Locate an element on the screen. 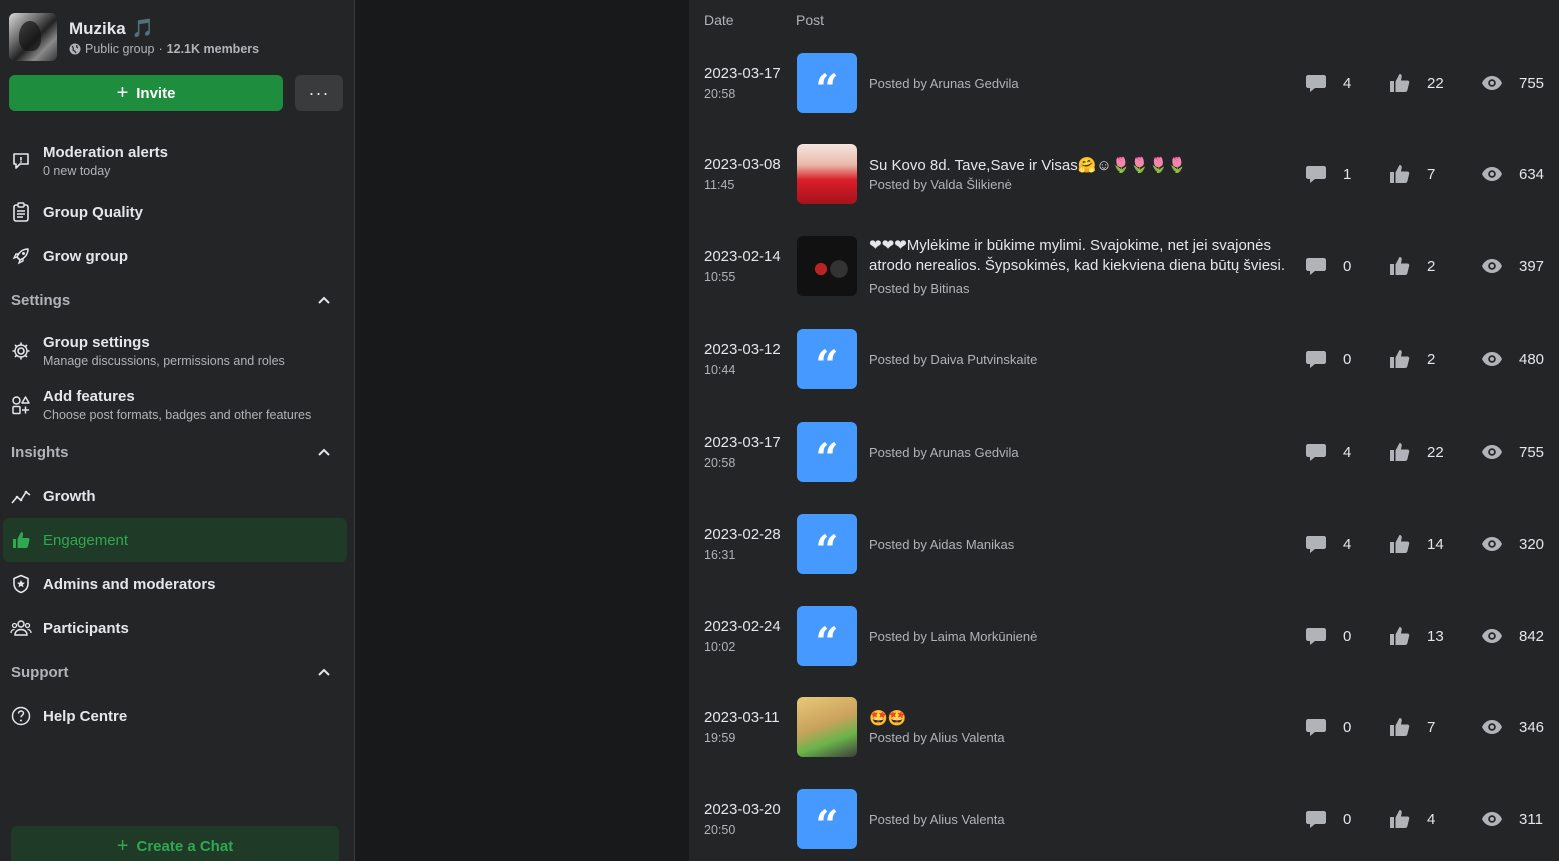  post-summary: 🤩🤩 Posted by Alius Valenta is located at coordinates (1089, 727).